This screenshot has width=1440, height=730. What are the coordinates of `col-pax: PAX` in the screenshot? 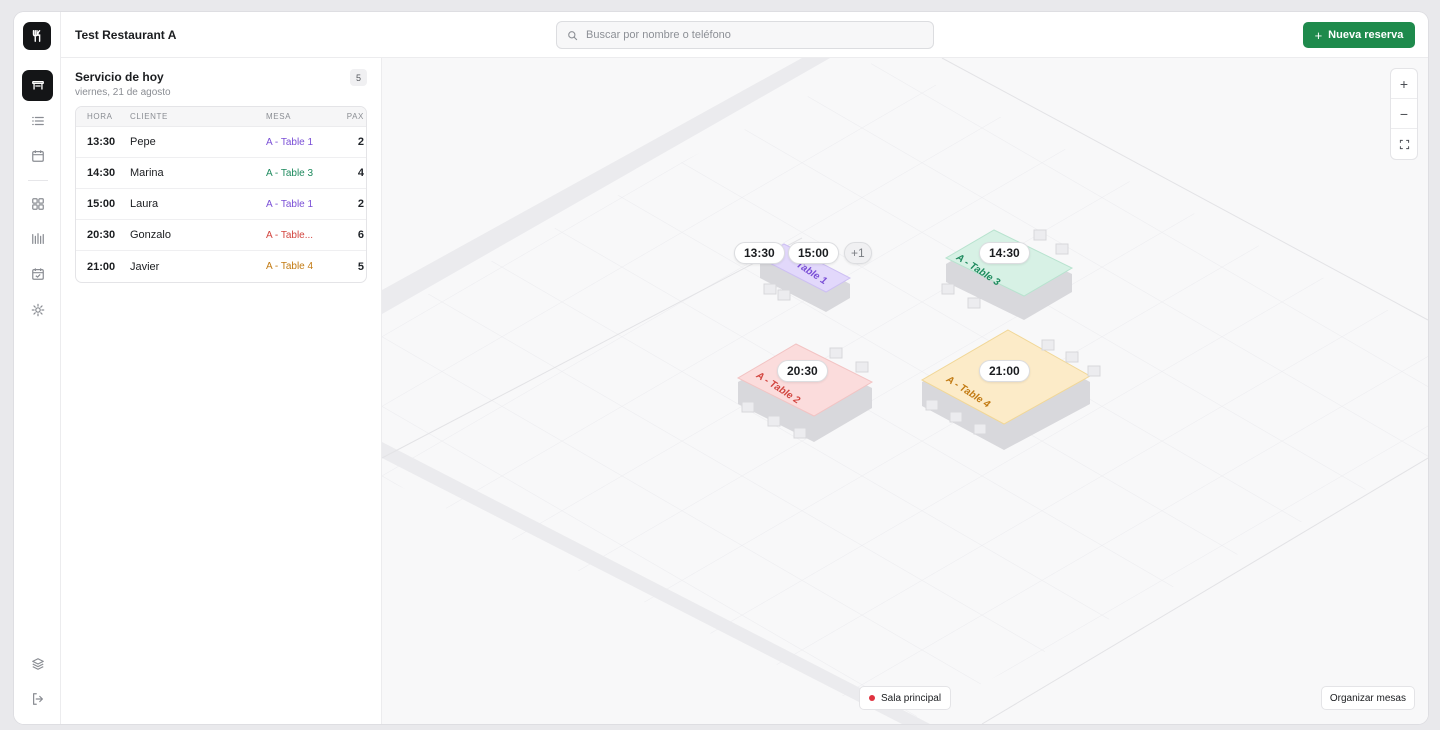 It's located at (355, 116).